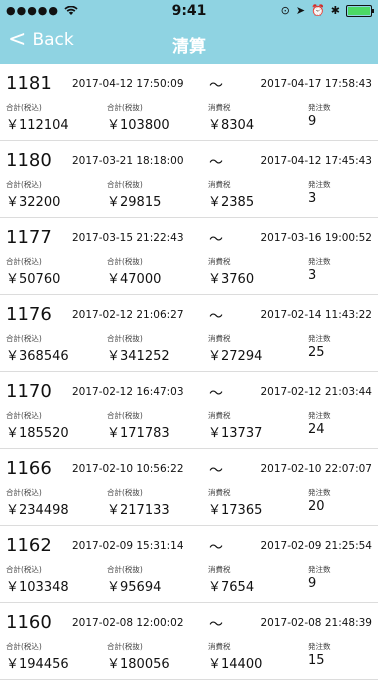 This screenshot has height=680, width=378. What do you see at coordinates (134, 587) in the screenshot?
I see `total-excl-tax: ￥95694` at bounding box center [134, 587].